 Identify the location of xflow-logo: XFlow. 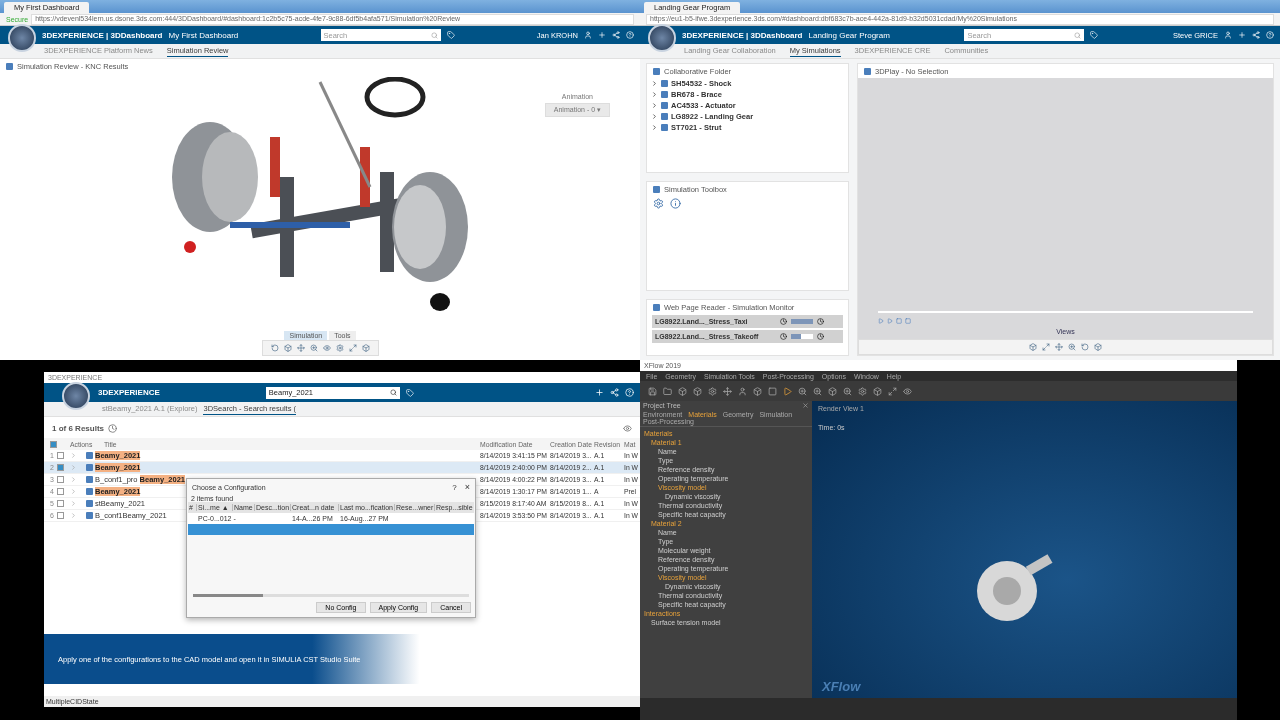
(841, 686).